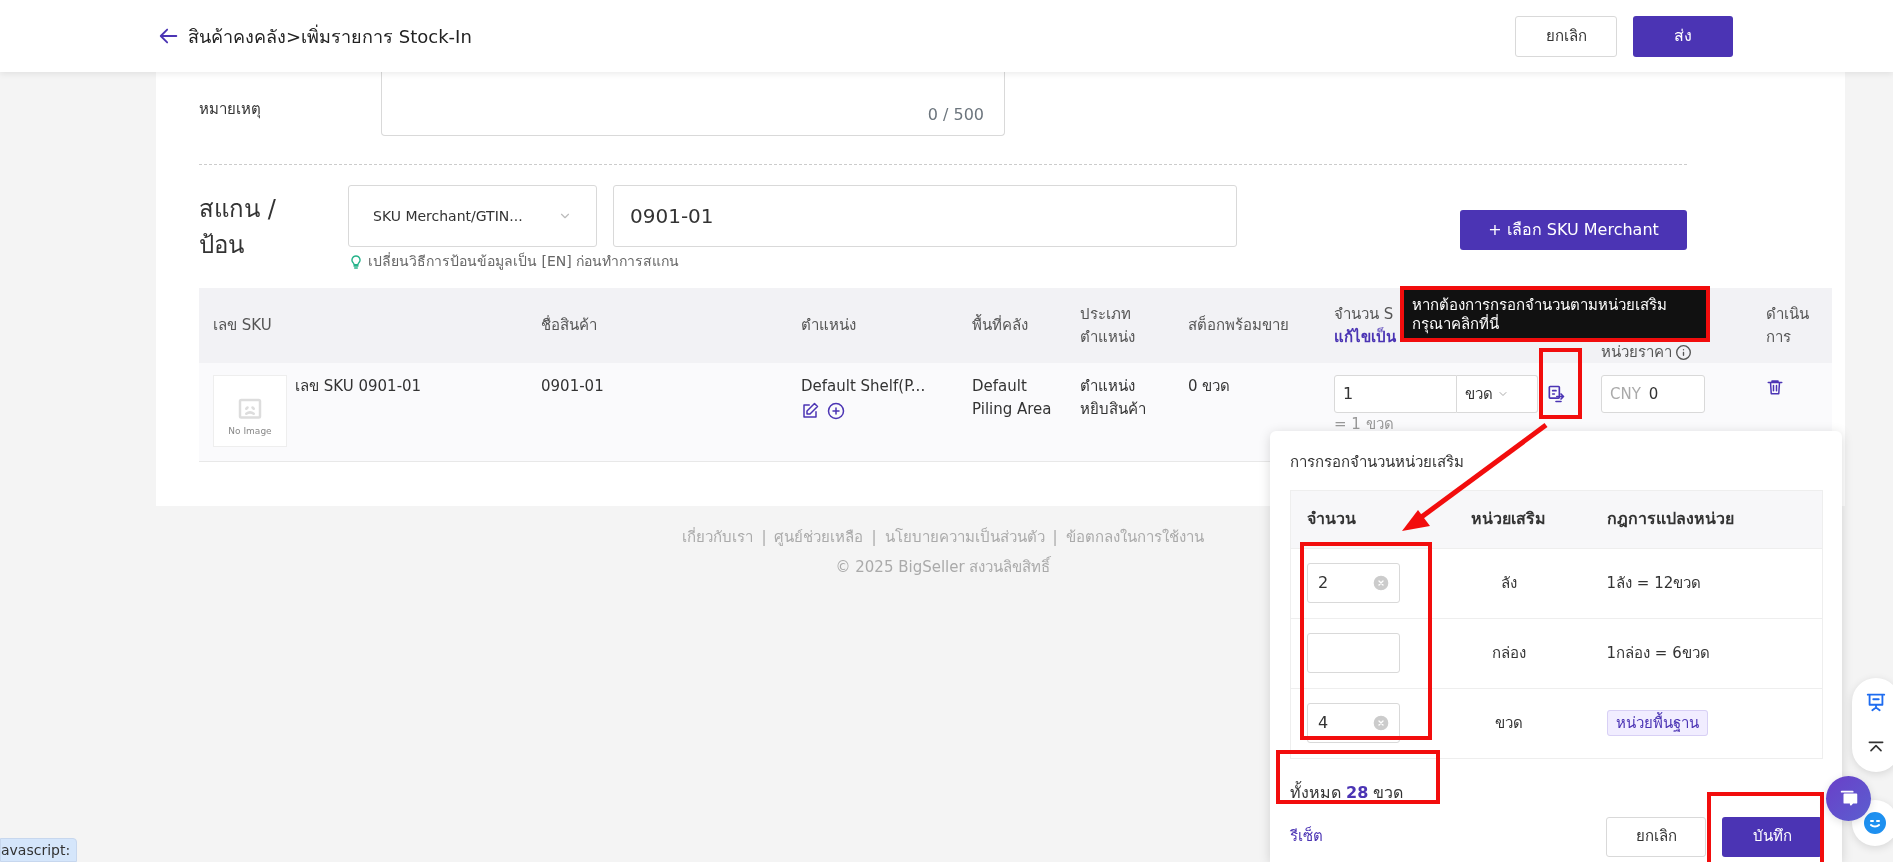 This screenshot has width=1893, height=862. Describe the element at coordinates (330, 36) in the screenshot. I see `page-title: สินค้าคงคลัง>เพิ่มรายการ Stock-In` at that location.